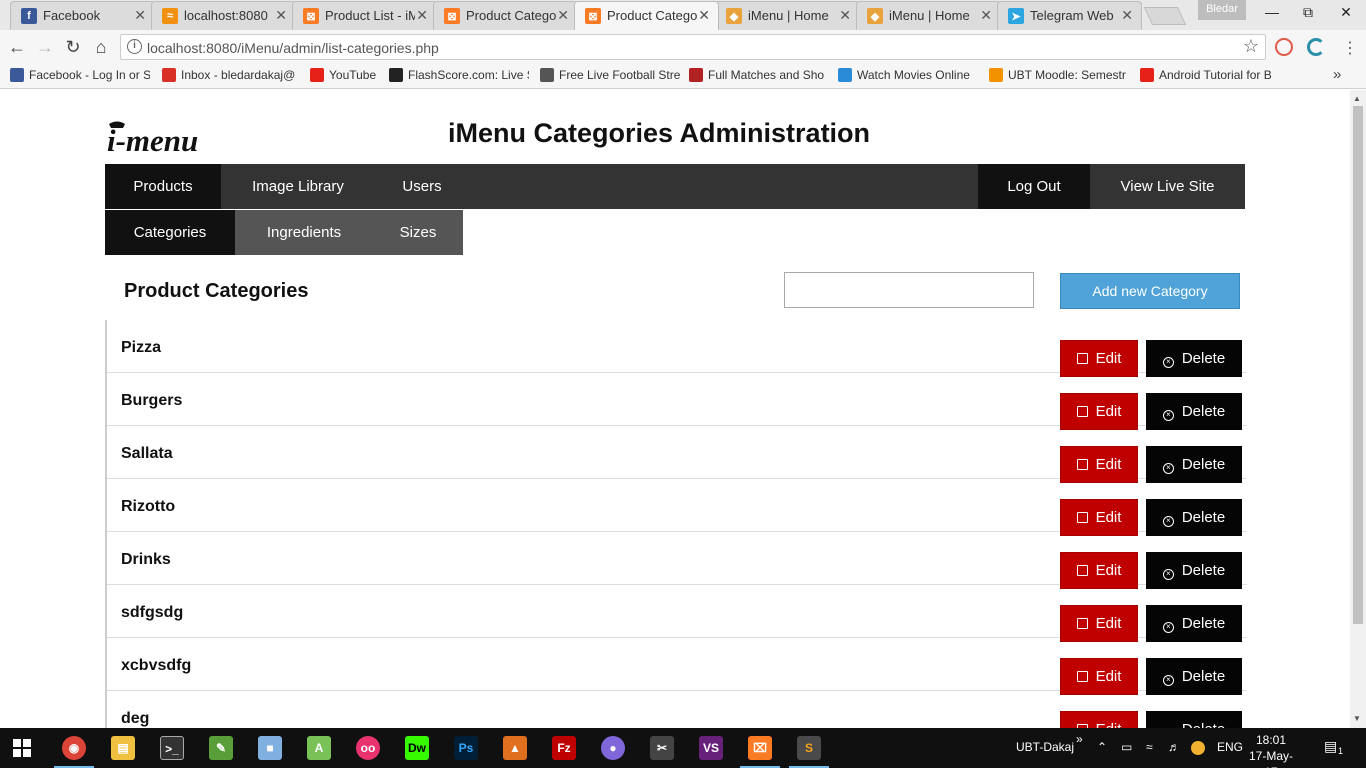 The width and height of the screenshot is (1366, 780). I want to click on browser-menu-icon: ⋮, so click(1350, 48).